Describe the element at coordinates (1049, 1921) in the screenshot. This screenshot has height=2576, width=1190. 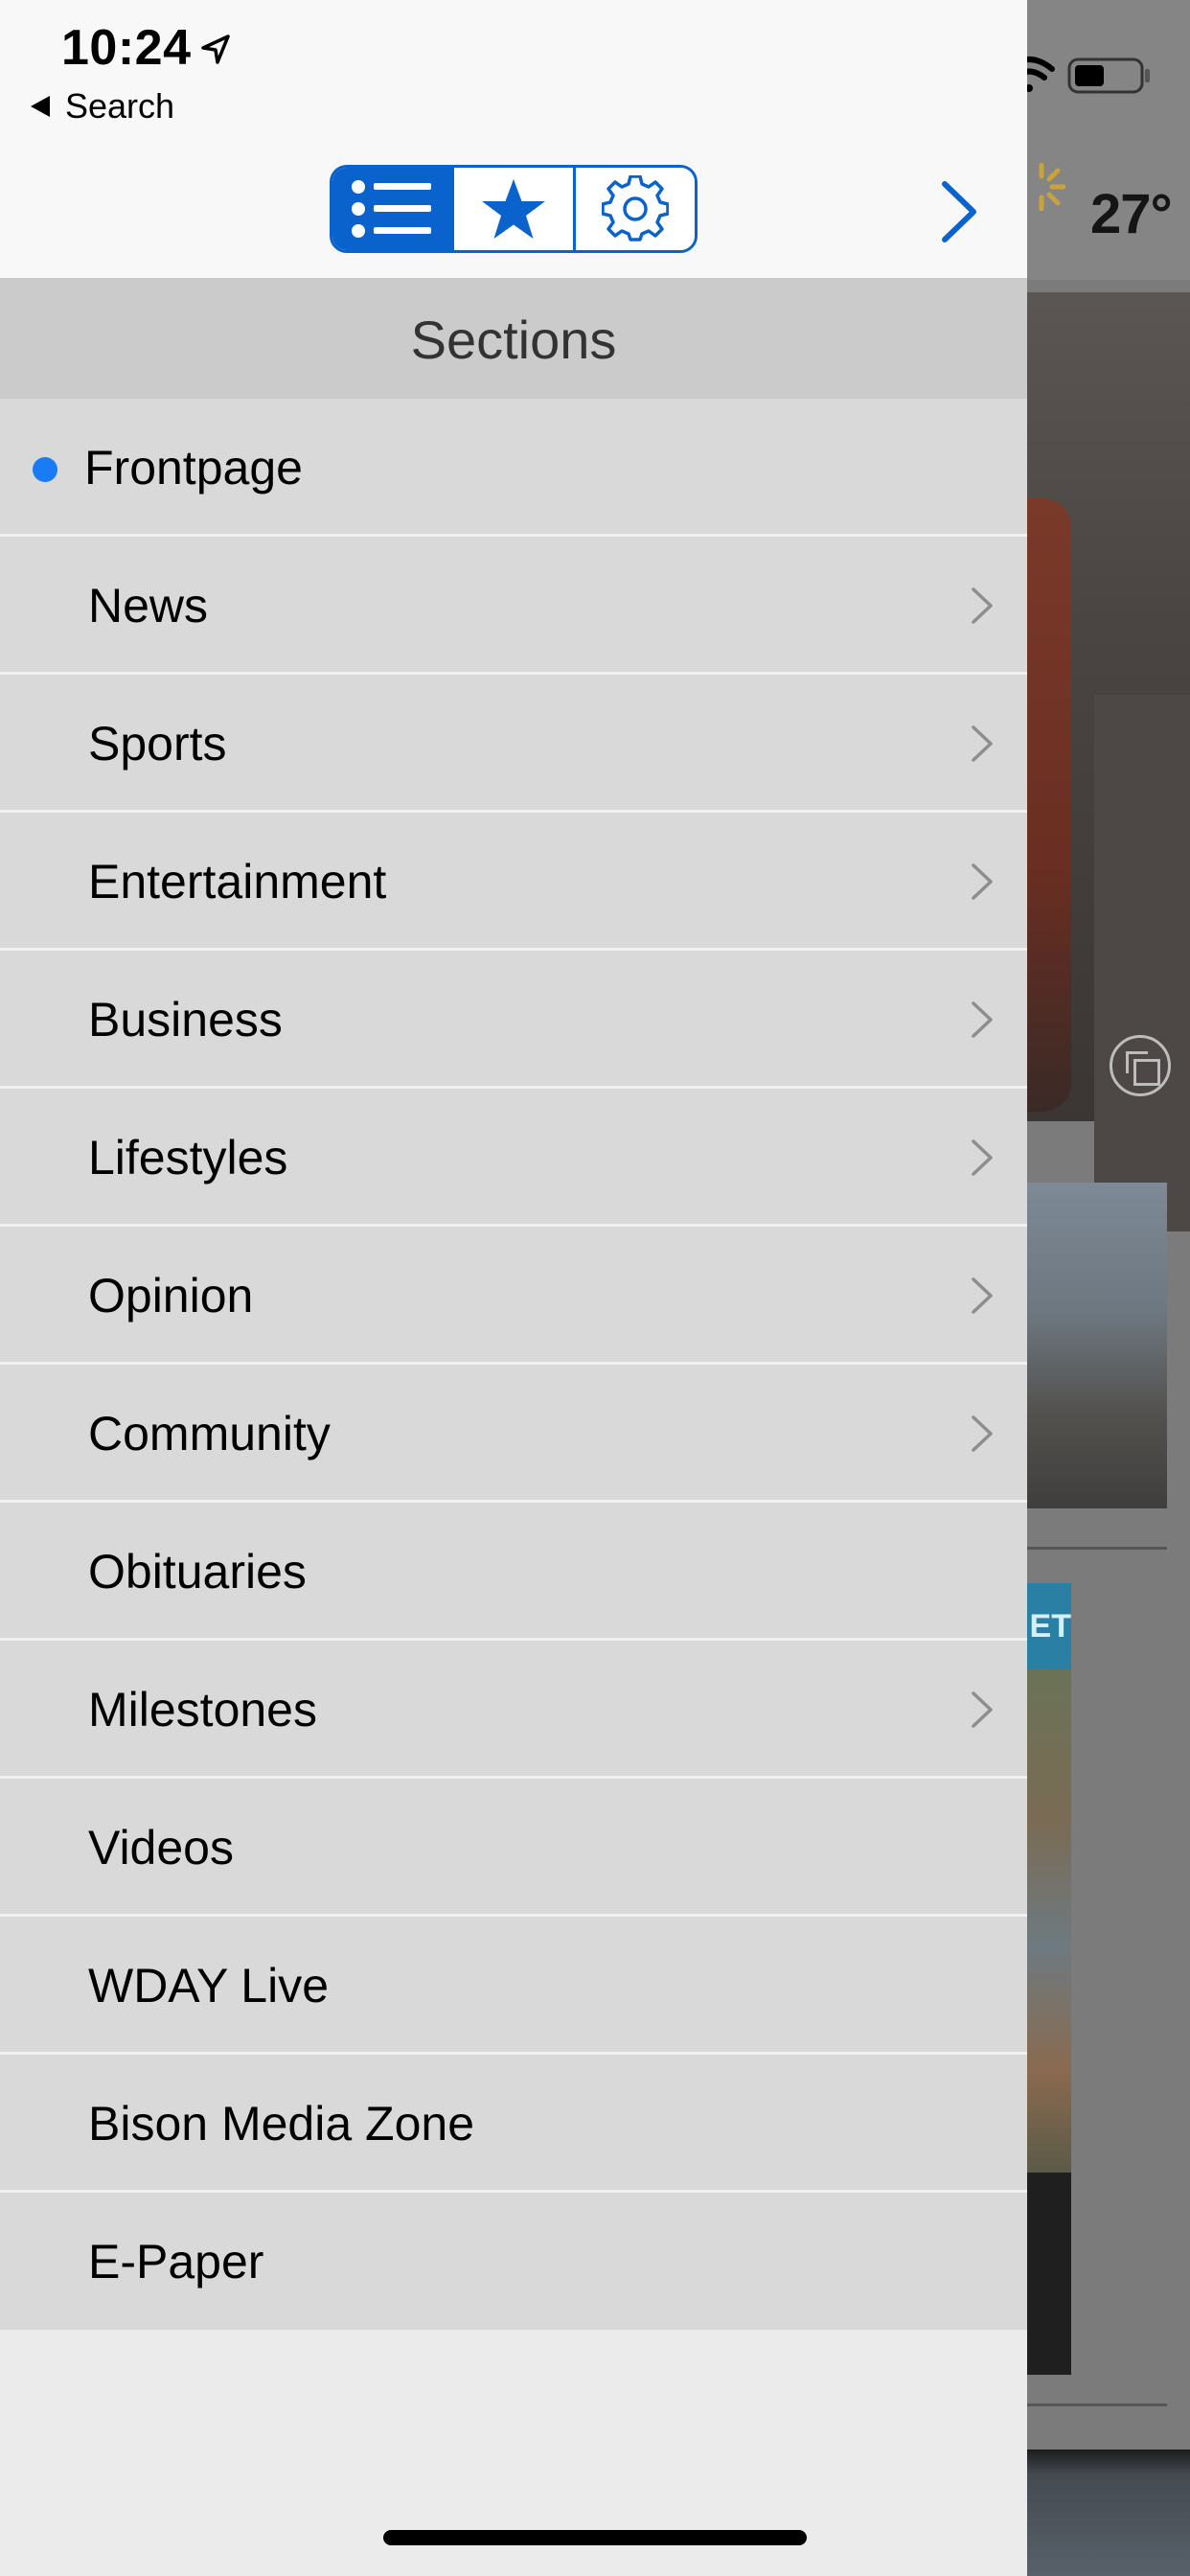
I see `promo-banner-image` at that location.